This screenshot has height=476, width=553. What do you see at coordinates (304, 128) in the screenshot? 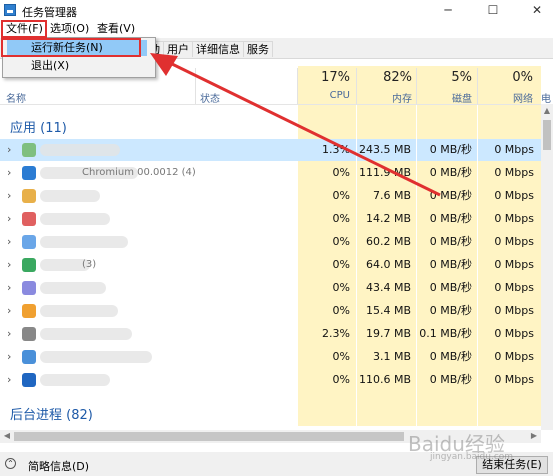
I see `annotation-arrow-line` at bounding box center [304, 128].